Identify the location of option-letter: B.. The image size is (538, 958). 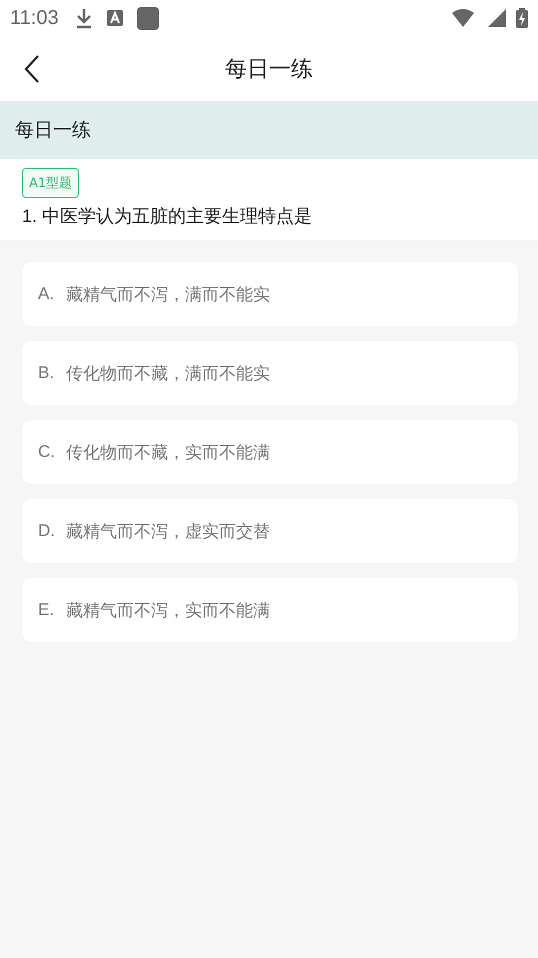
(47, 373).